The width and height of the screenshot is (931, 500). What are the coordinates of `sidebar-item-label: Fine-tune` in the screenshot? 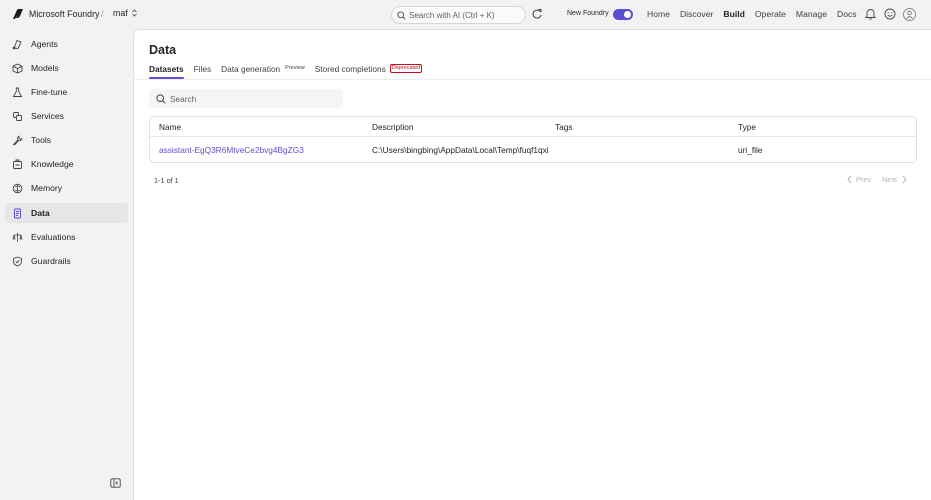 It's located at (49, 92).